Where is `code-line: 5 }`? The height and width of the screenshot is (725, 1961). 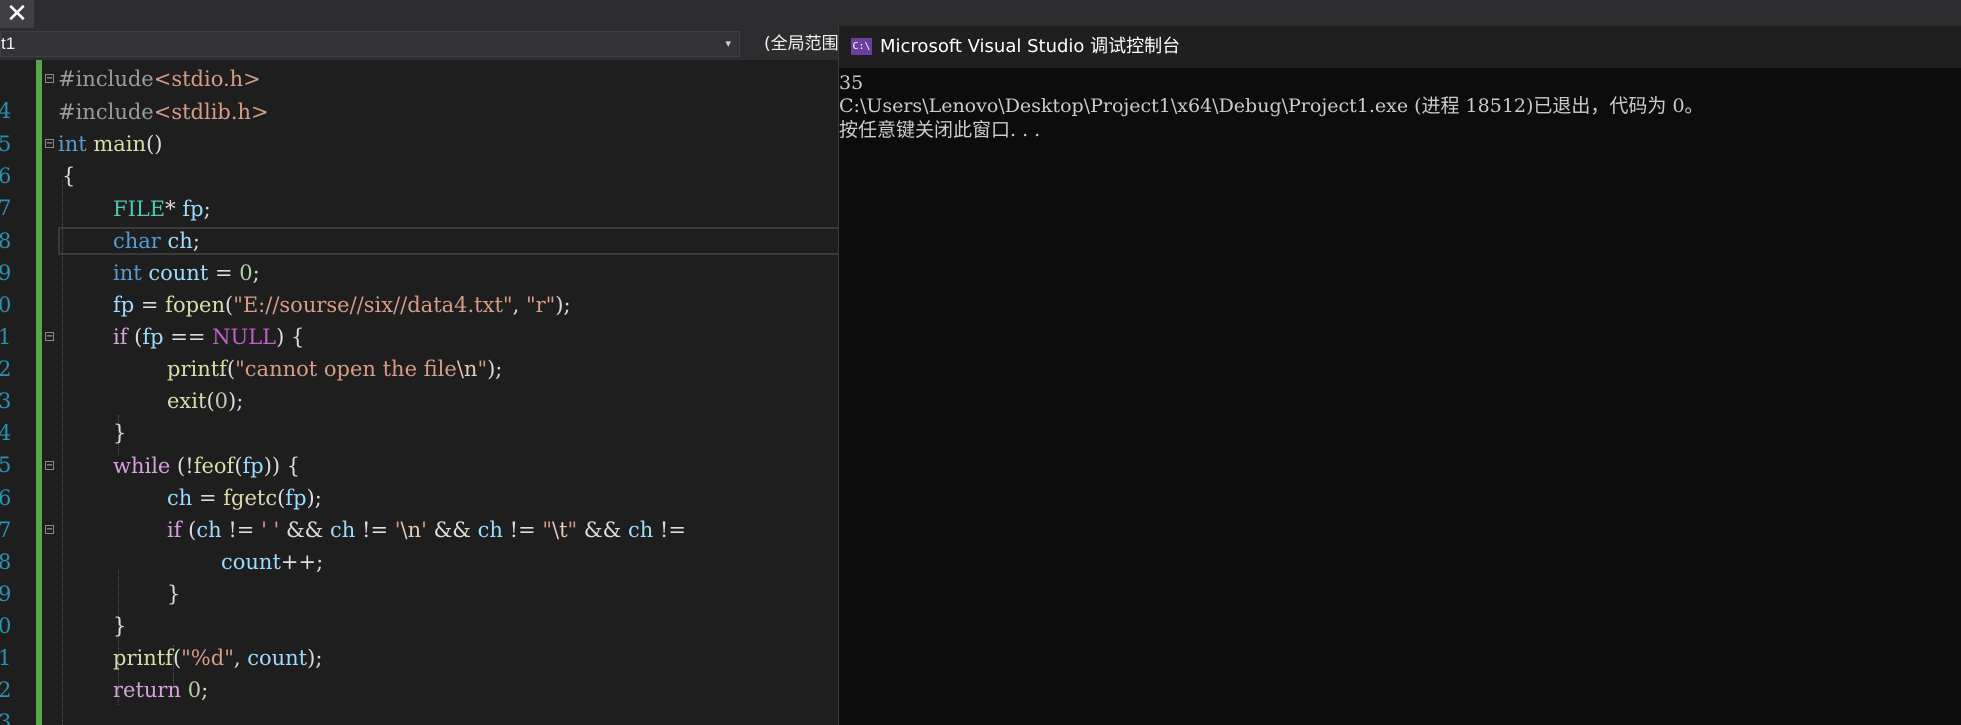
code-line: 5 } is located at coordinates (420, 447).